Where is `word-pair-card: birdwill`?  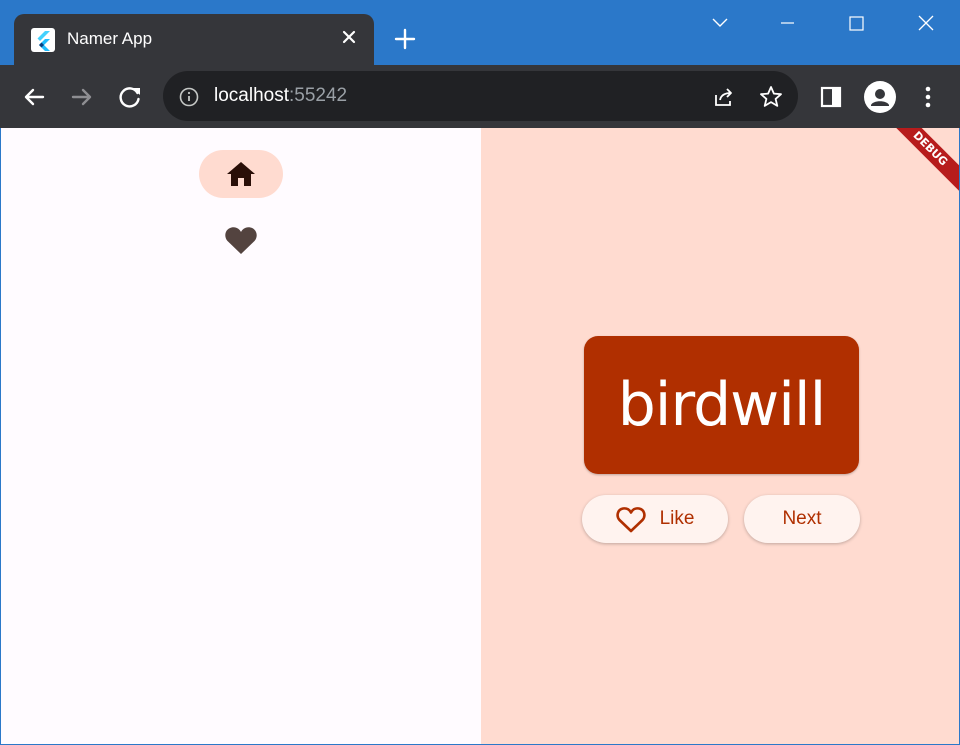 word-pair-card: birdwill is located at coordinates (721, 405).